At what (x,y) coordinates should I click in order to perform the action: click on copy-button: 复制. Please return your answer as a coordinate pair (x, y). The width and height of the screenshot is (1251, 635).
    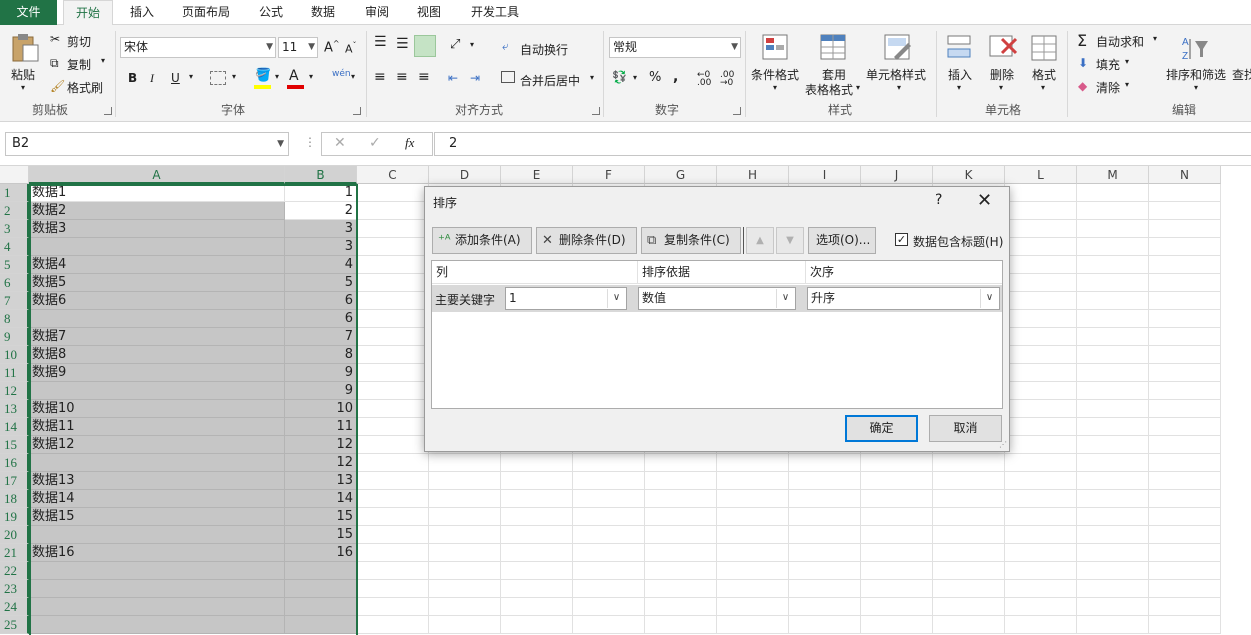
    Looking at the image, I should click on (79, 64).